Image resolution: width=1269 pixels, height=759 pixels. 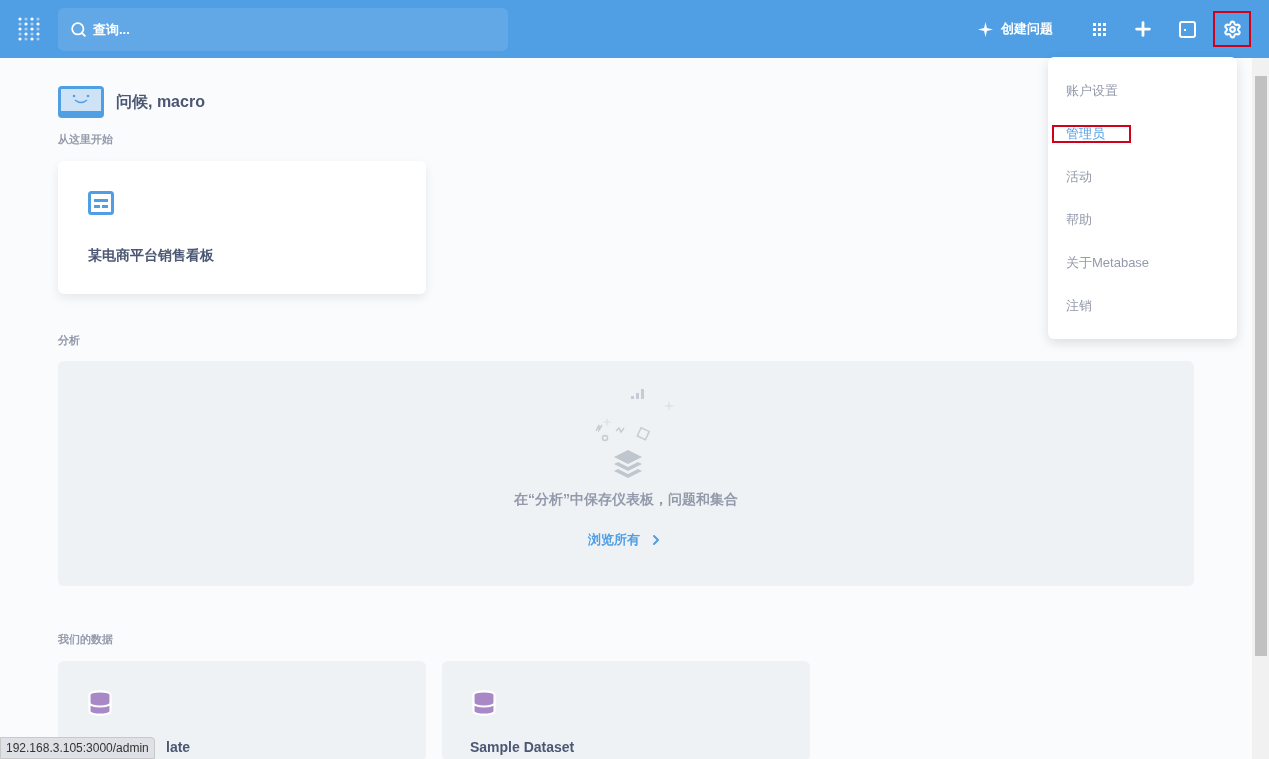 What do you see at coordinates (626, 709) in the screenshot?
I see `database-card: Sample Dataset` at bounding box center [626, 709].